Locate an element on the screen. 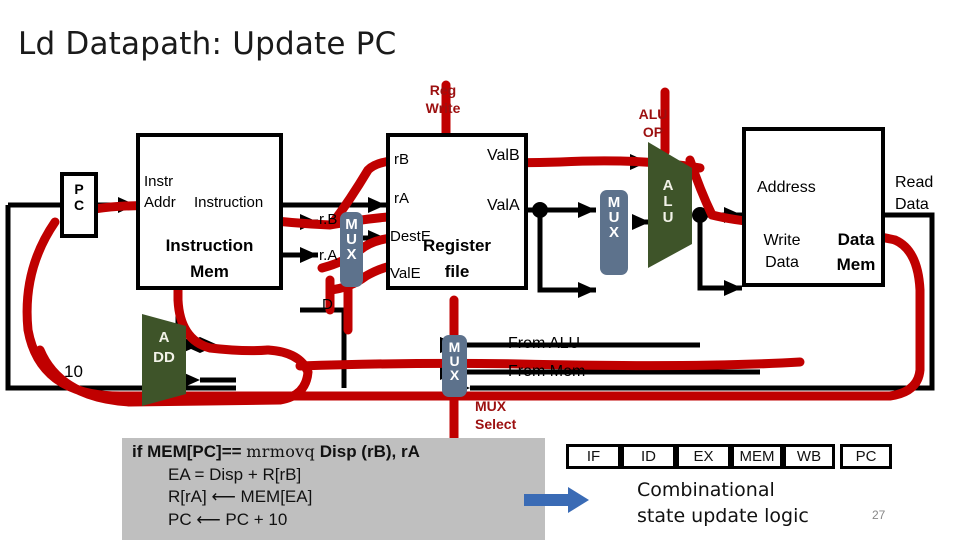  caption-line1: Combinational is located at coordinates (706, 490).